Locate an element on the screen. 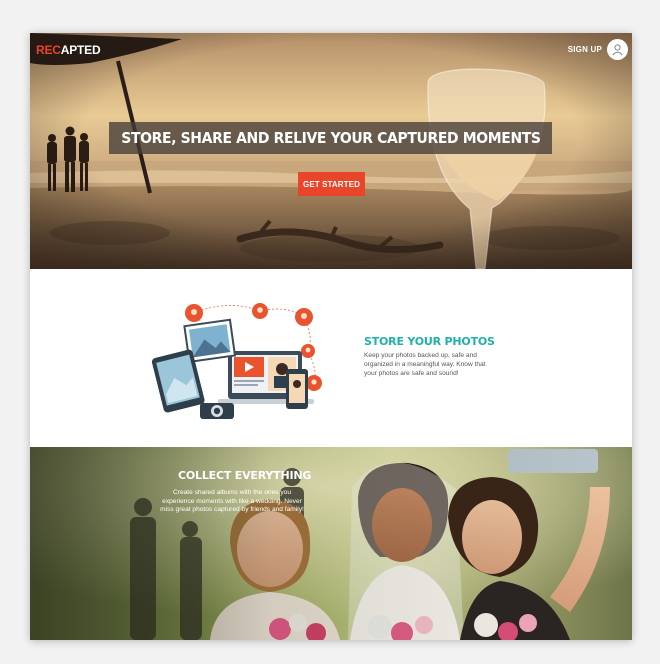 The height and width of the screenshot is (664, 660). devices-illustration is located at coordinates (236, 361).